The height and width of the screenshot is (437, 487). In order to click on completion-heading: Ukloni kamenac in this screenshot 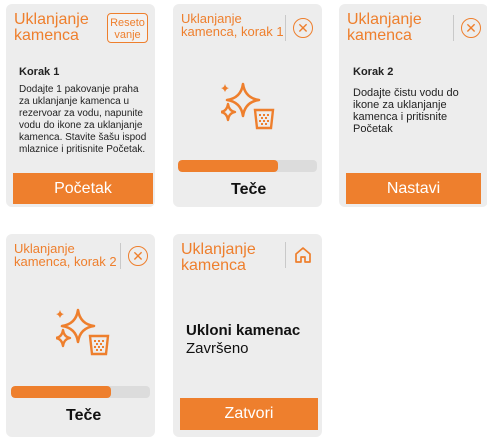, I will do `click(243, 330)`.